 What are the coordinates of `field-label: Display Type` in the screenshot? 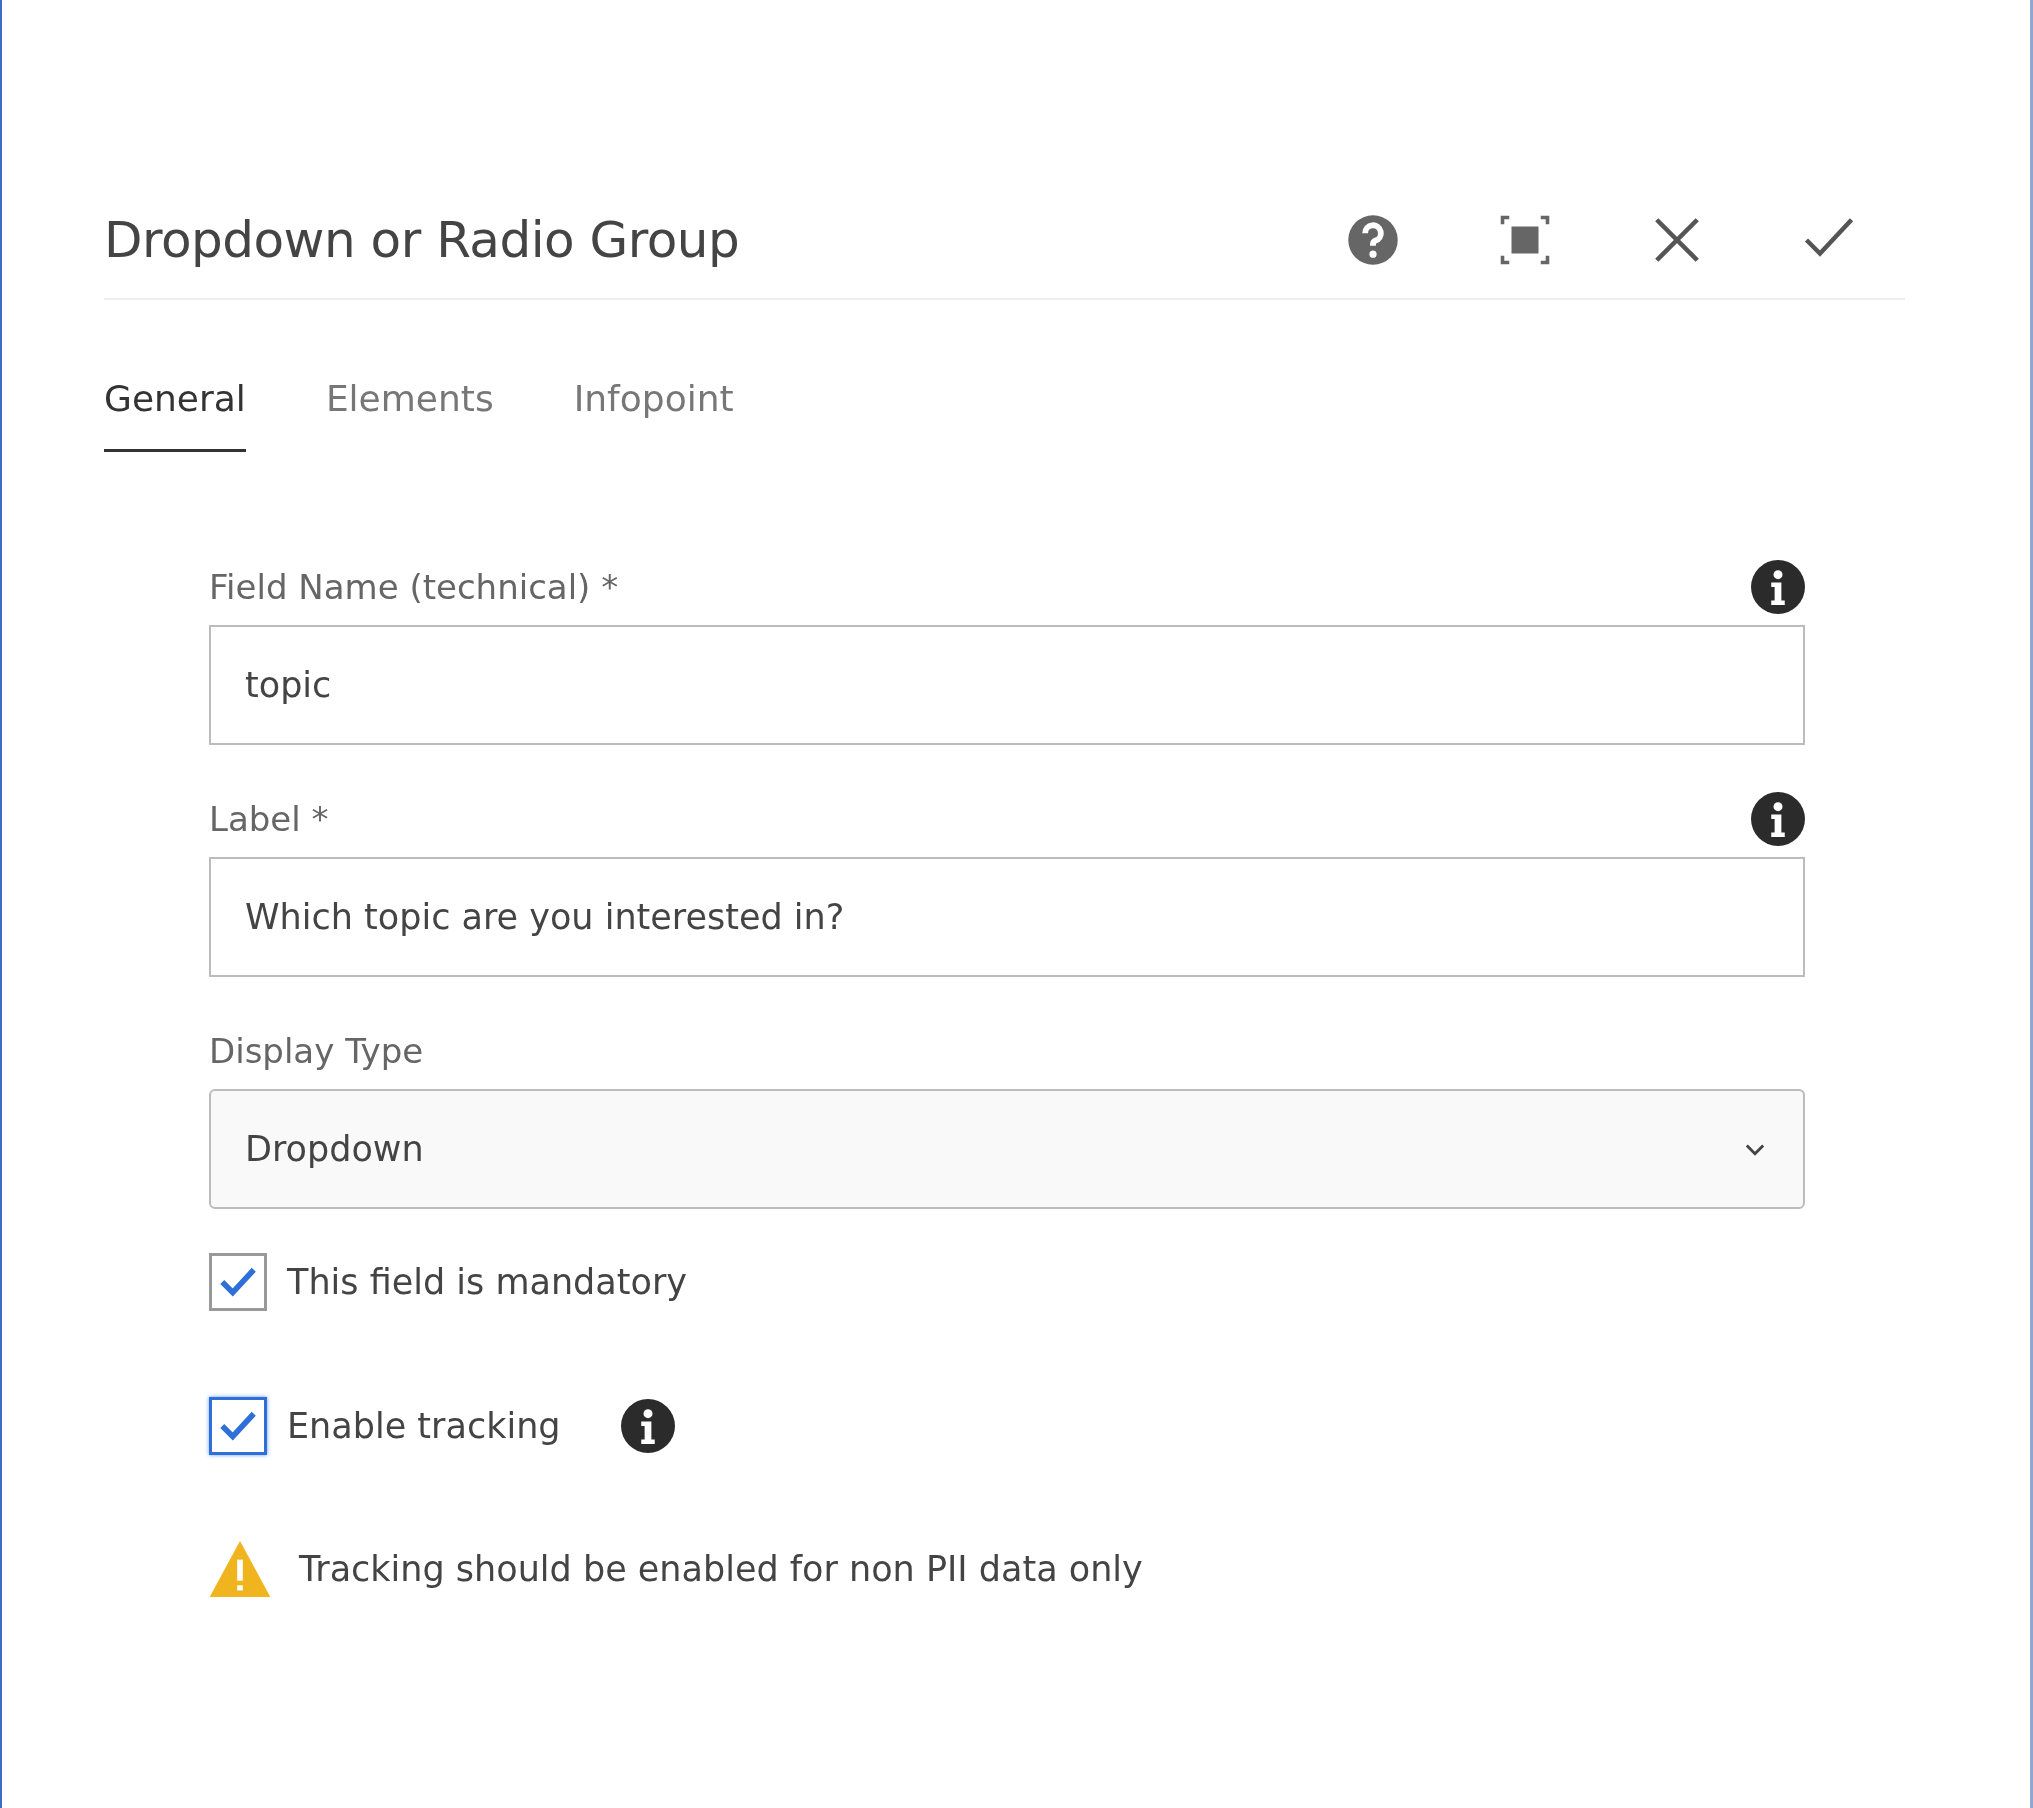 It's located at (316, 1051).